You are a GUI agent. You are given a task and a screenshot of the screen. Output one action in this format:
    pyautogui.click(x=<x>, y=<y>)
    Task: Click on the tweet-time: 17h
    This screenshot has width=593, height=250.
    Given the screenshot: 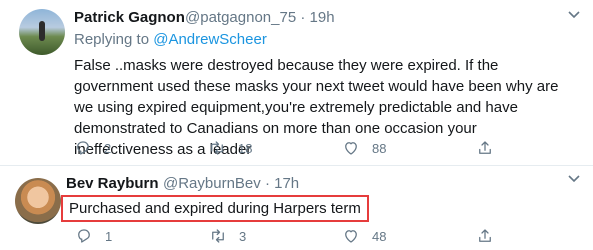 What is the action you would take?
    pyautogui.click(x=286, y=183)
    